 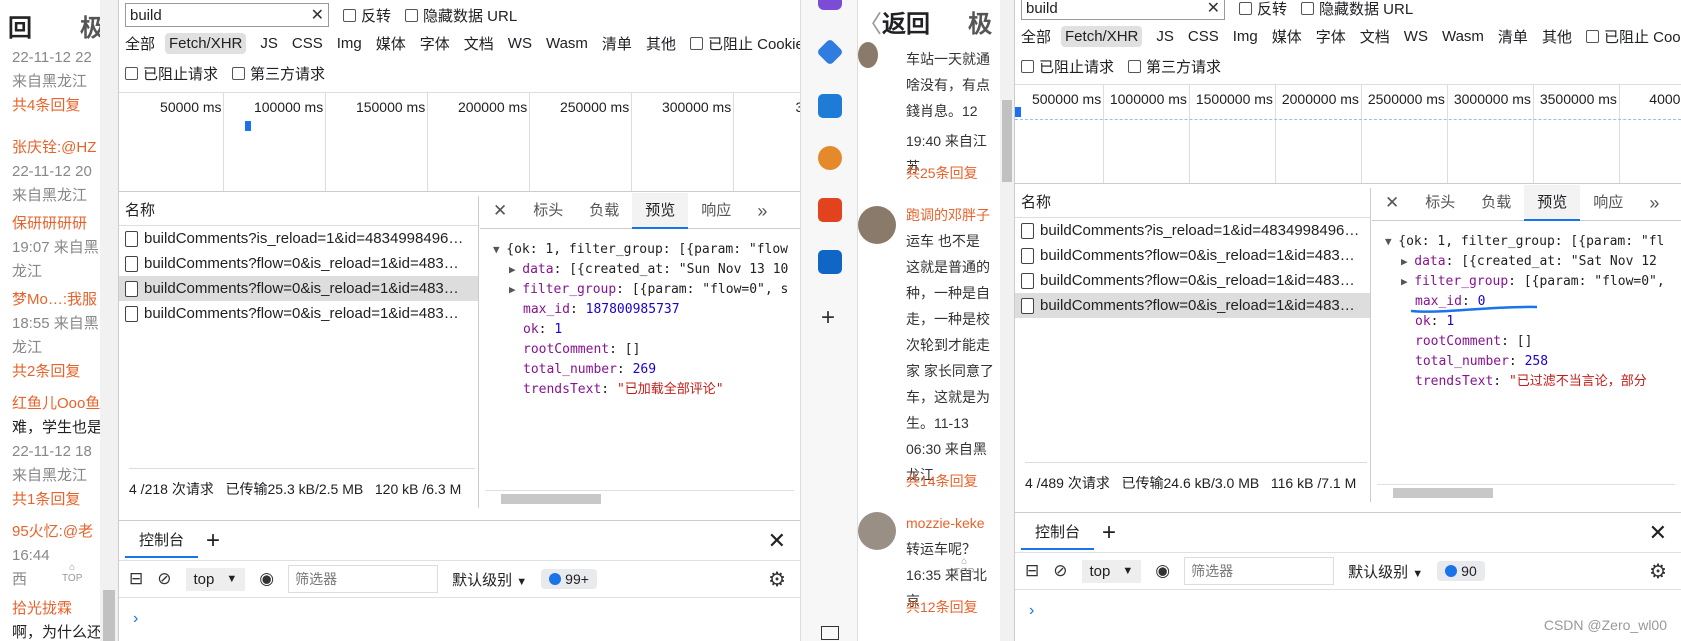 What do you see at coordinates (640, 250) in the screenshot?
I see `json-root: ▼ {ok: 1, filter_group: [{param: "flow` at bounding box center [640, 250].